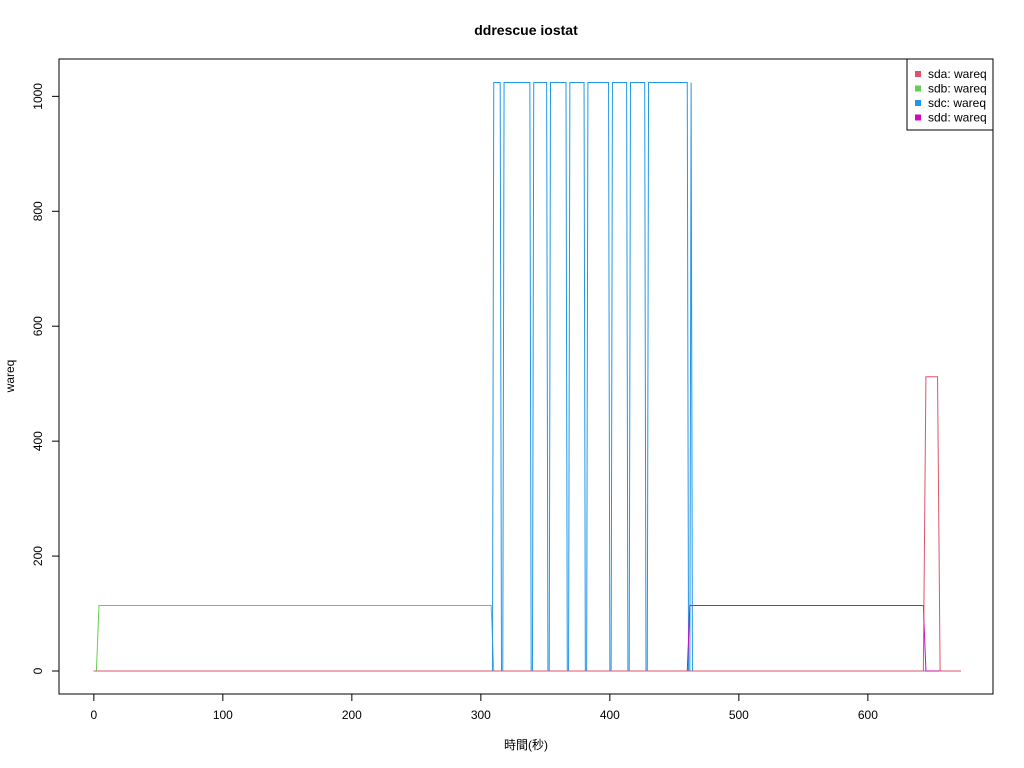 This screenshot has height=768, width=1024. I want to click on y-axis: 0 200 400 600 800 1000, so click(45, 378).